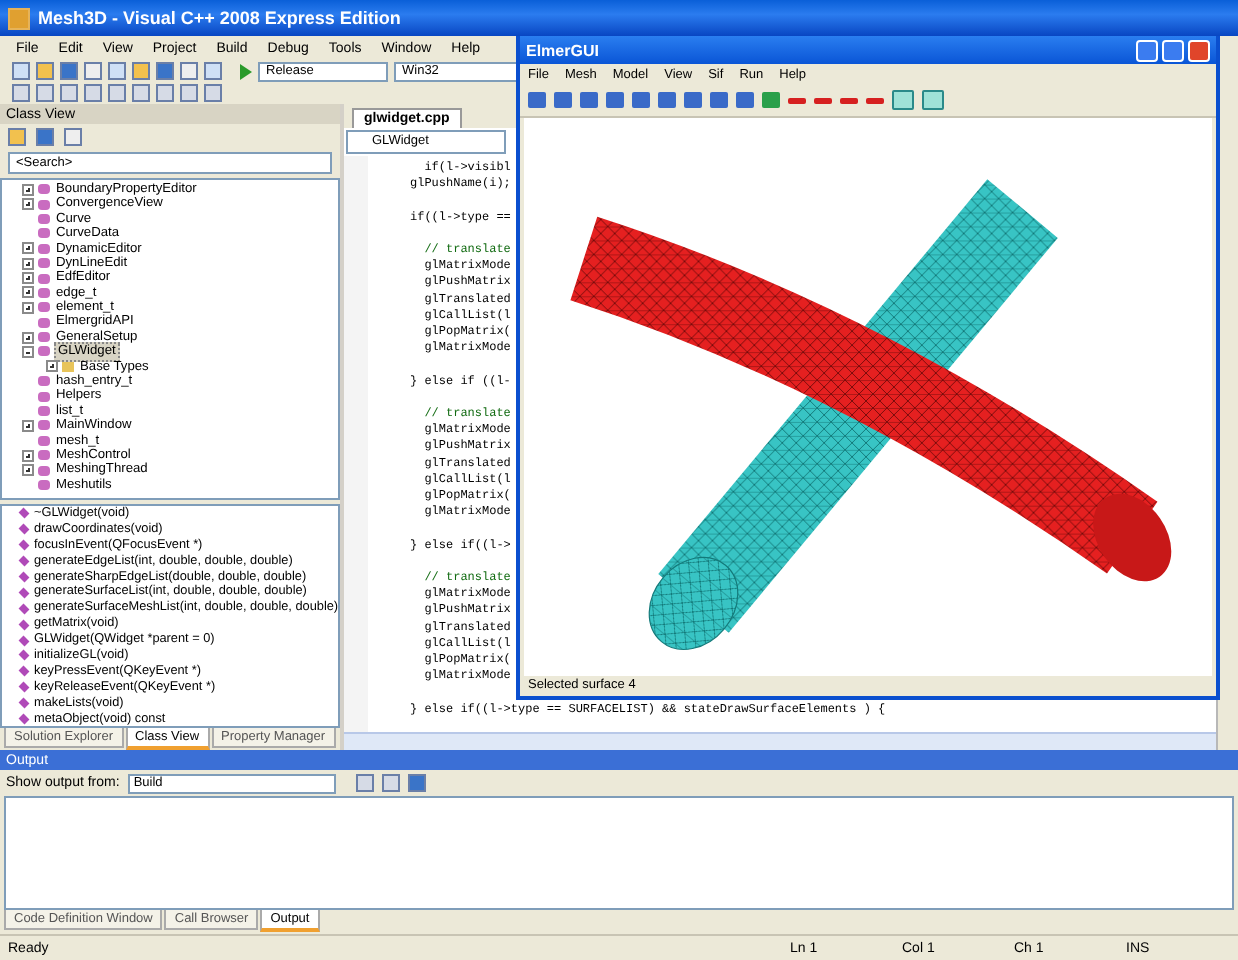  What do you see at coordinates (28, 351) in the screenshot?
I see `minus-icon` at bounding box center [28, 351].